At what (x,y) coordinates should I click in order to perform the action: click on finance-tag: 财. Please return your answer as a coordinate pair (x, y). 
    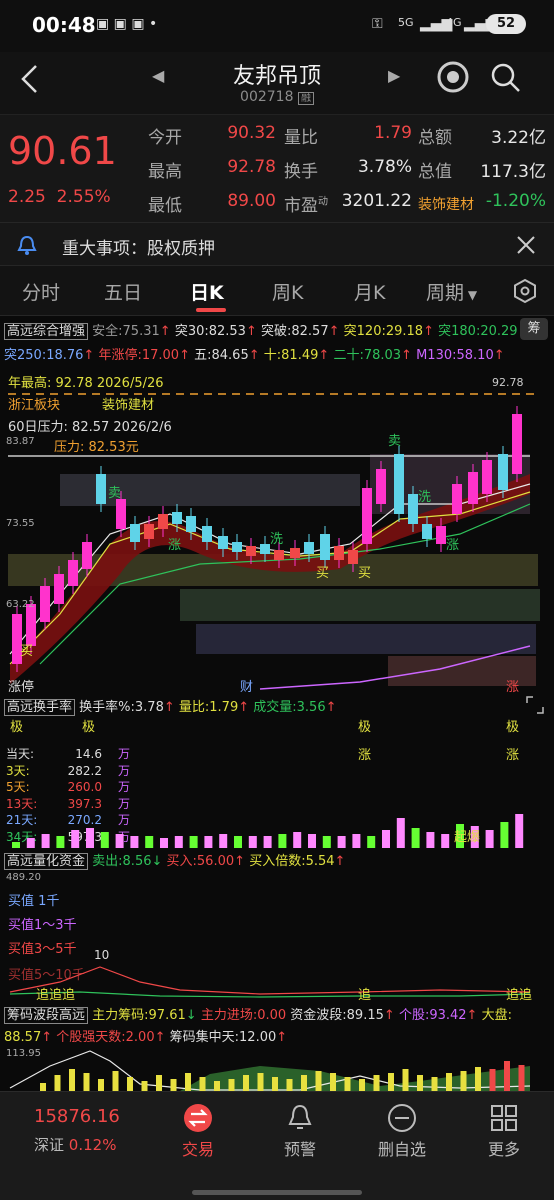
    Looking at the image, I should click on (247, 687).